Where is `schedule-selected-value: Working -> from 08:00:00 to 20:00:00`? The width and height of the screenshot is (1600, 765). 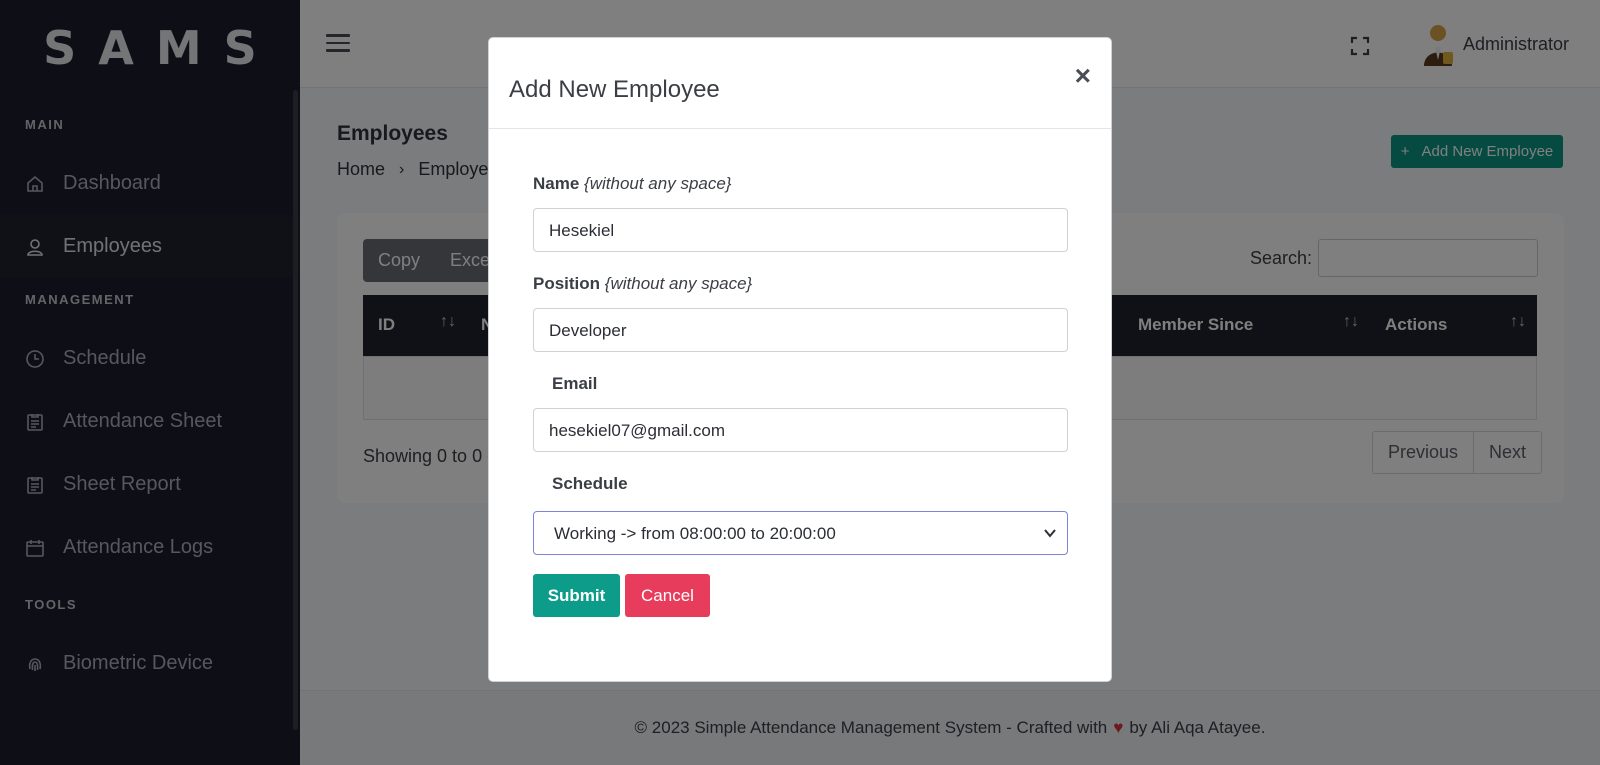 schedule-selected-value: Working -> from 08:00:00 to 20:00:00 is located at coordinates (695, 533).